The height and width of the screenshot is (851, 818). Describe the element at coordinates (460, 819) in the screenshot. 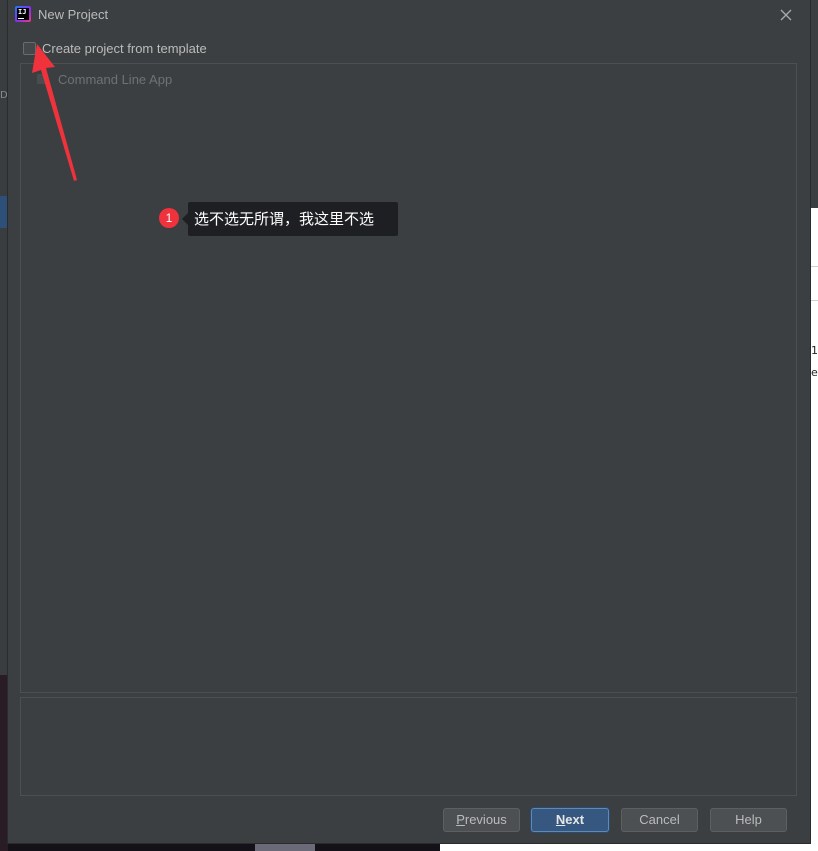

I see `previous-mnemonic: P` at that location.